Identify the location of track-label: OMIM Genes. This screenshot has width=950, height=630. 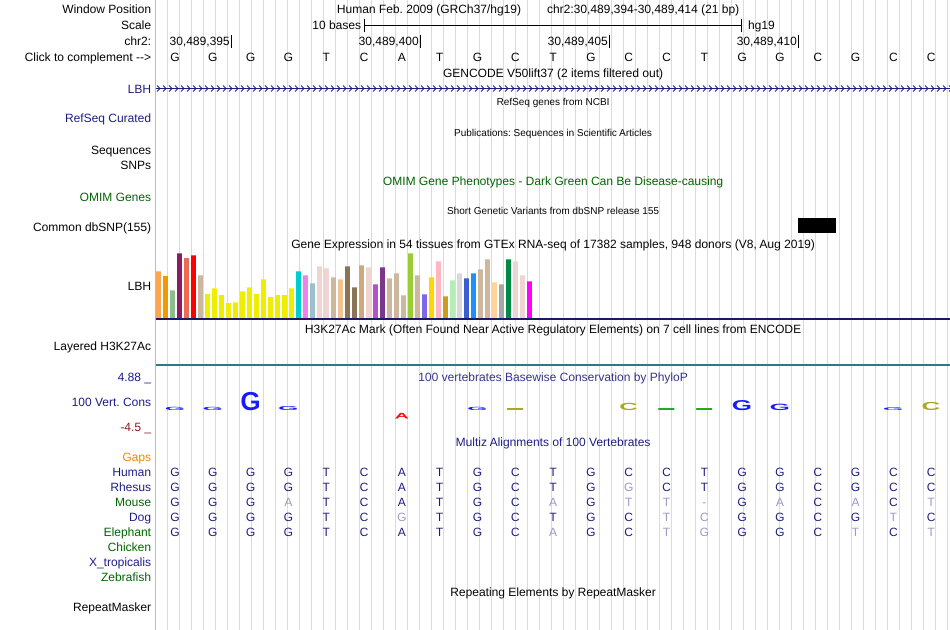
(115, 197).